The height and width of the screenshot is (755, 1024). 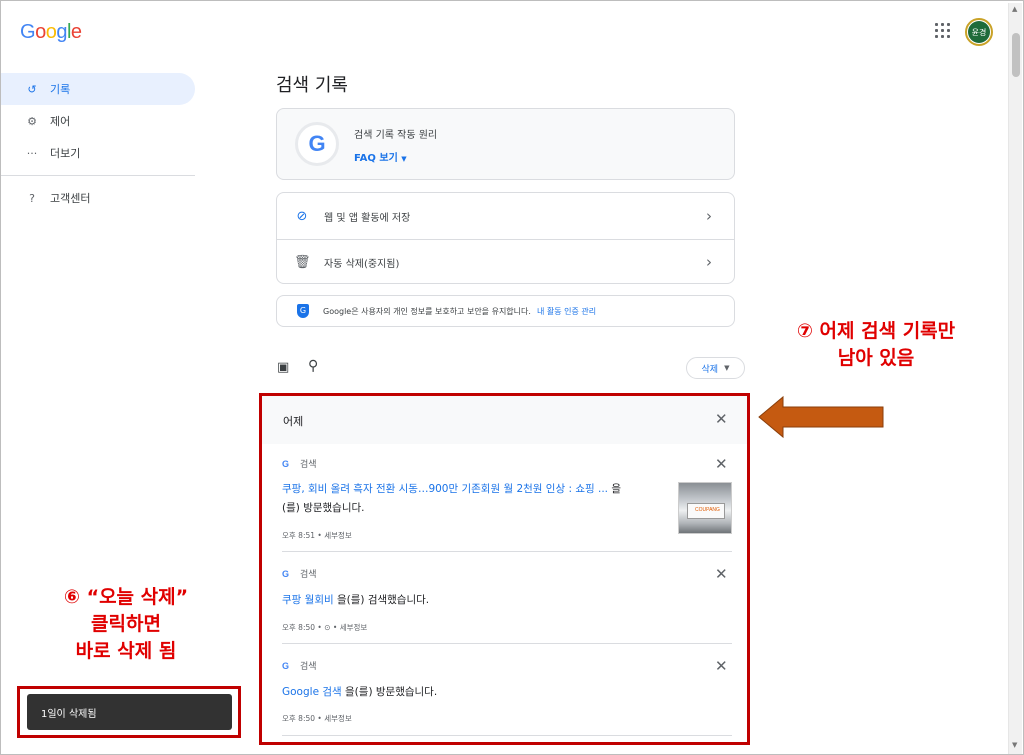 I want to click on snackbar-toast: 1일이 삭제됨, so click(x=129, y=712).